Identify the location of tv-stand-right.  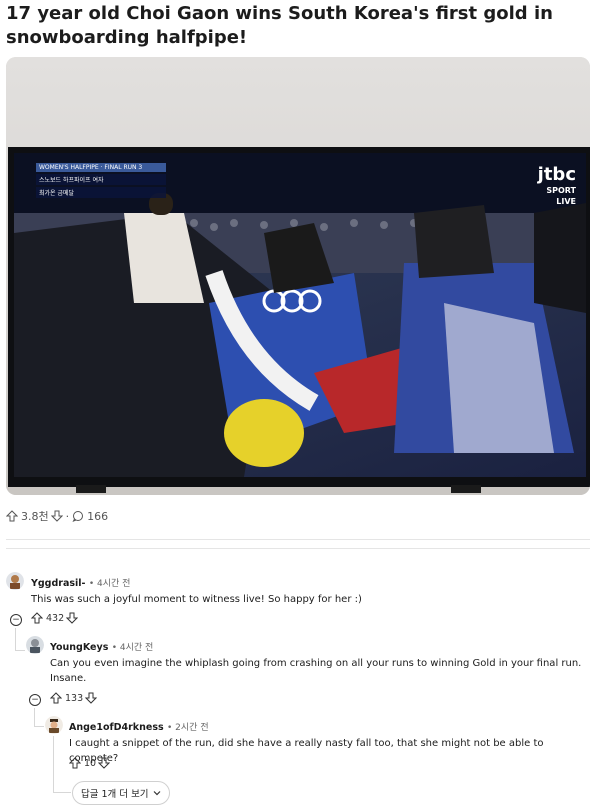
(466, 489).